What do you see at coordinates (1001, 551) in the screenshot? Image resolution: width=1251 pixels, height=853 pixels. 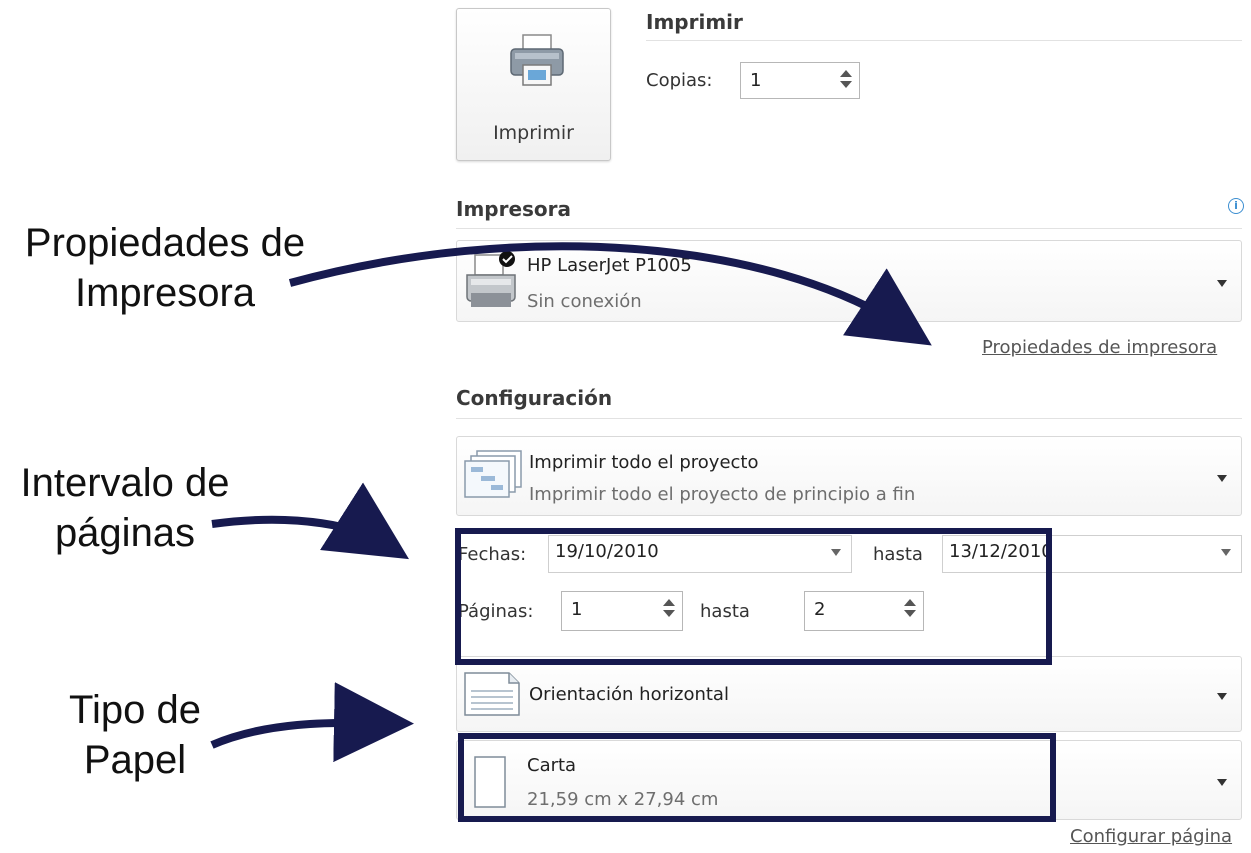 I see `date-to-value: 13/12/2010` at bounding box center [1001, 551].